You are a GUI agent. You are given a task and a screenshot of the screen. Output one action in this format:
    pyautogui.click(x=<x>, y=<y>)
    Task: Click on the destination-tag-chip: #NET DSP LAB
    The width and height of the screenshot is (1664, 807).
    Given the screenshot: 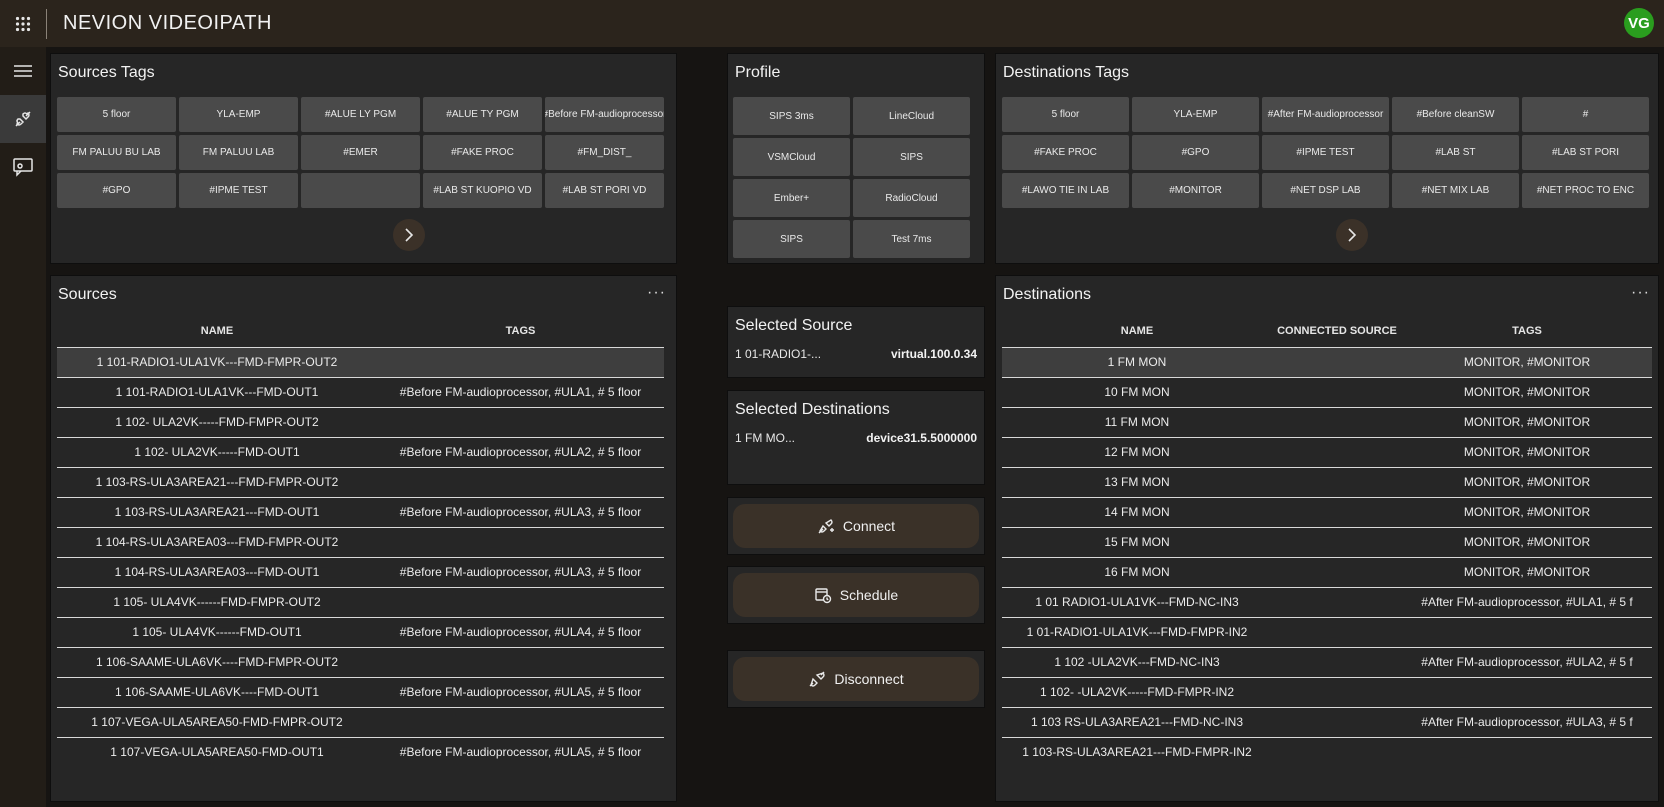 What is the action you would take?
    pyautogui.click(x=1325, y=190)
    